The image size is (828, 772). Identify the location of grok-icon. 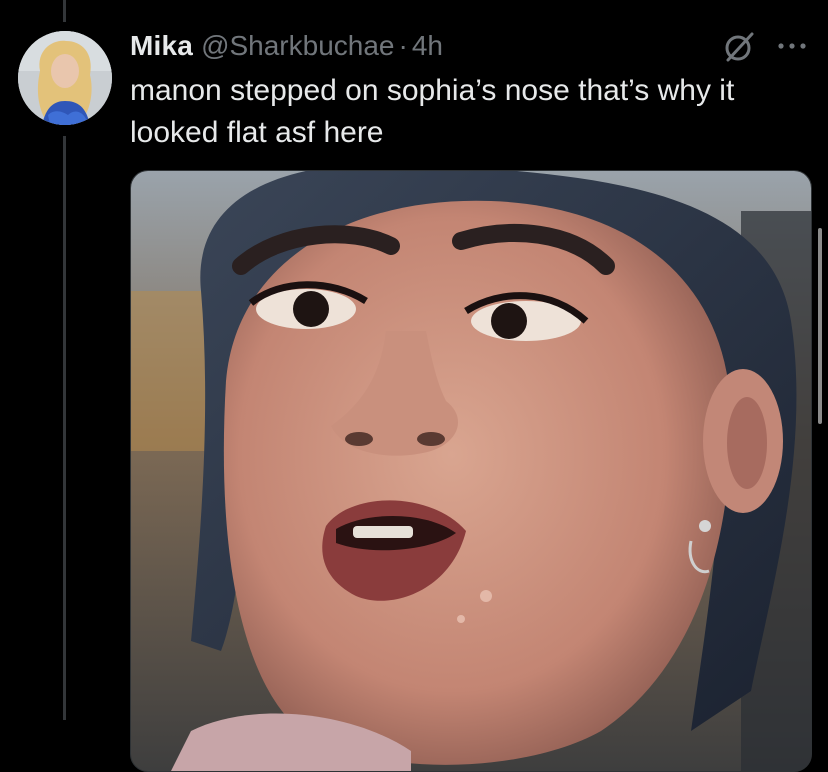
(739, 47).